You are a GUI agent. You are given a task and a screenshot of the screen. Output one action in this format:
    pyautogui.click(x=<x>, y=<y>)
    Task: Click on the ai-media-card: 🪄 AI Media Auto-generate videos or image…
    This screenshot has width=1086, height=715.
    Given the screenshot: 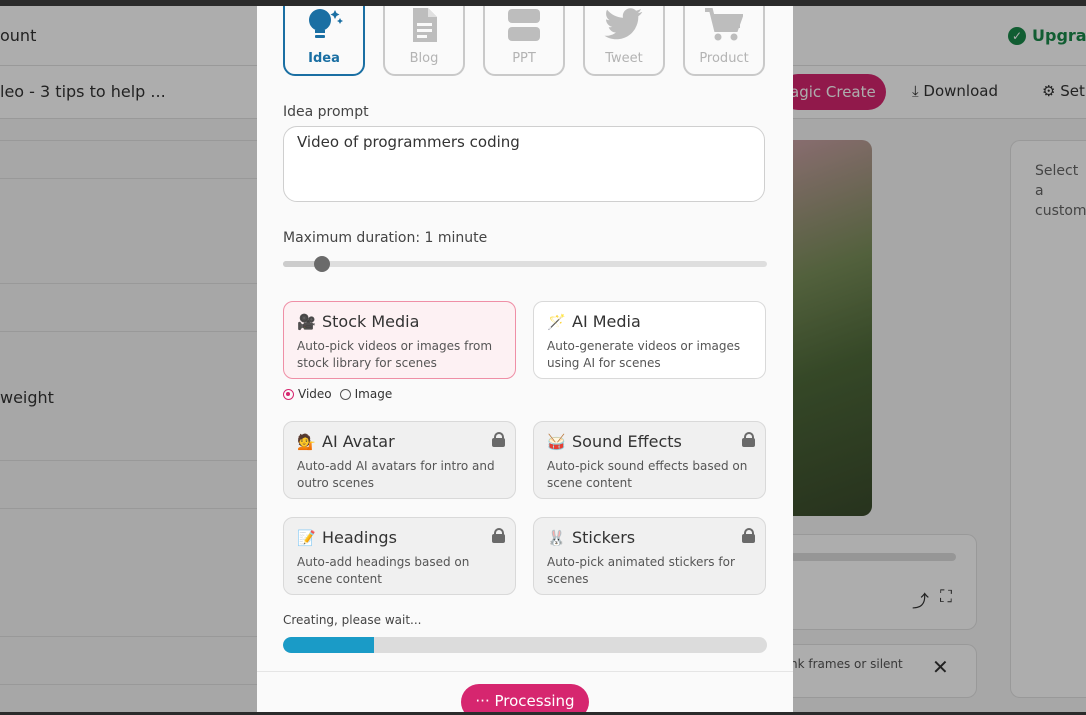 What is the action you would take?
    pyautogui.click(x=649, y=340)
    